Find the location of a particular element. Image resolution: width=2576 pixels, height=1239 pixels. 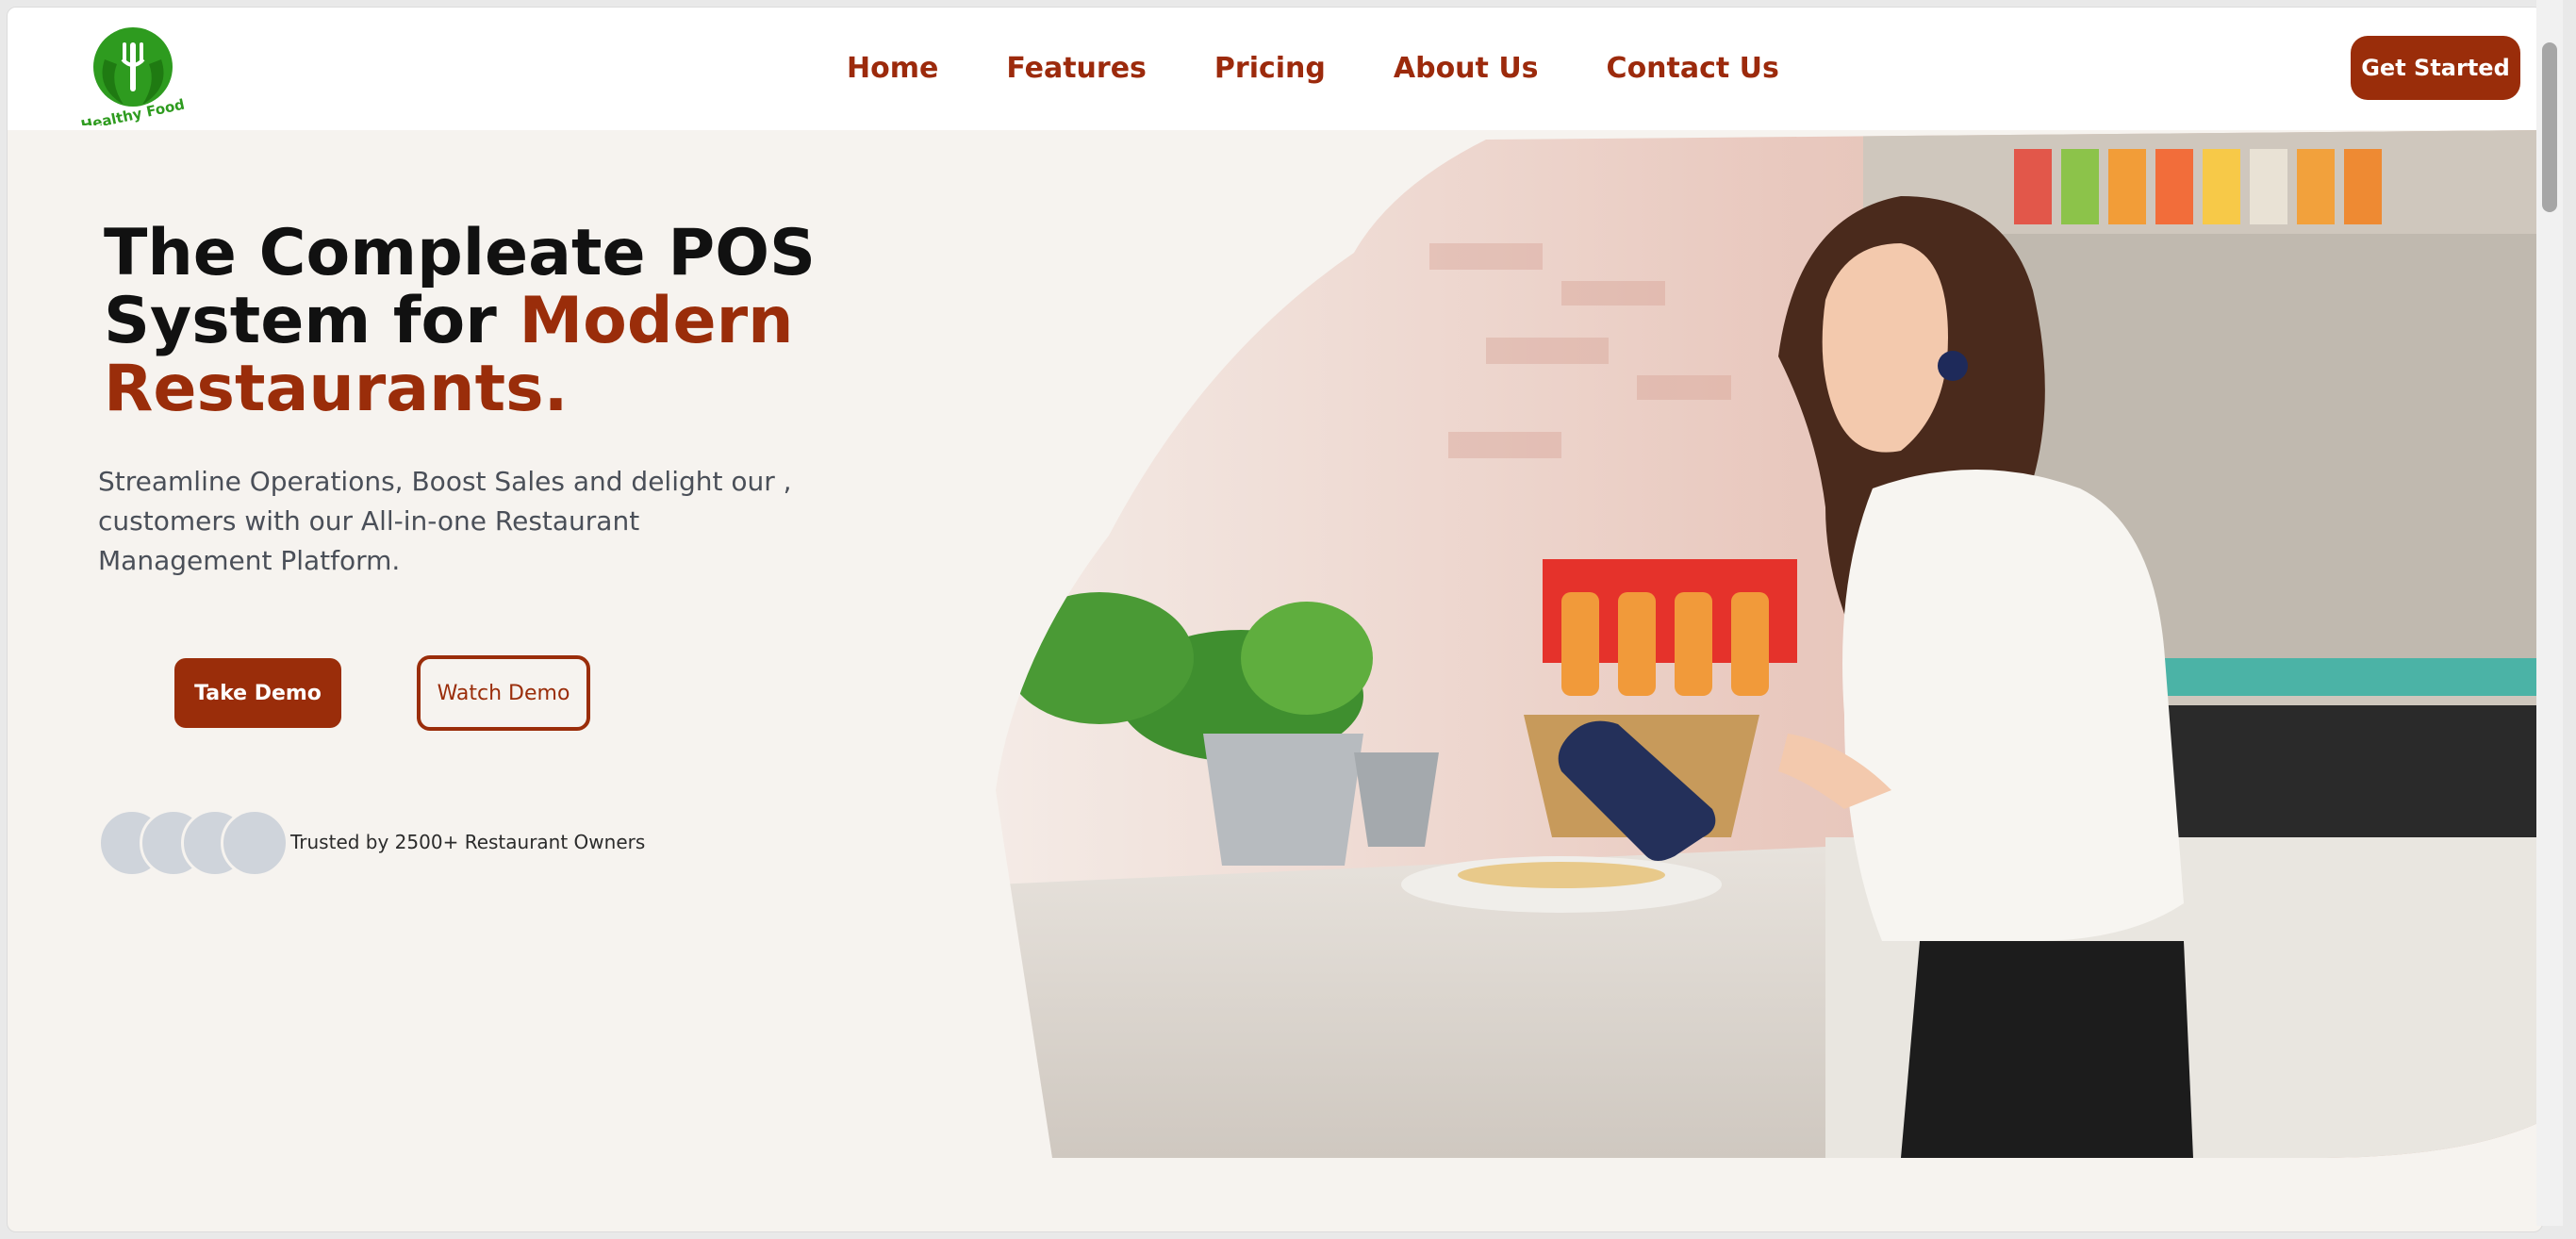

nav-home: Home is located at coordinates (892, 69).